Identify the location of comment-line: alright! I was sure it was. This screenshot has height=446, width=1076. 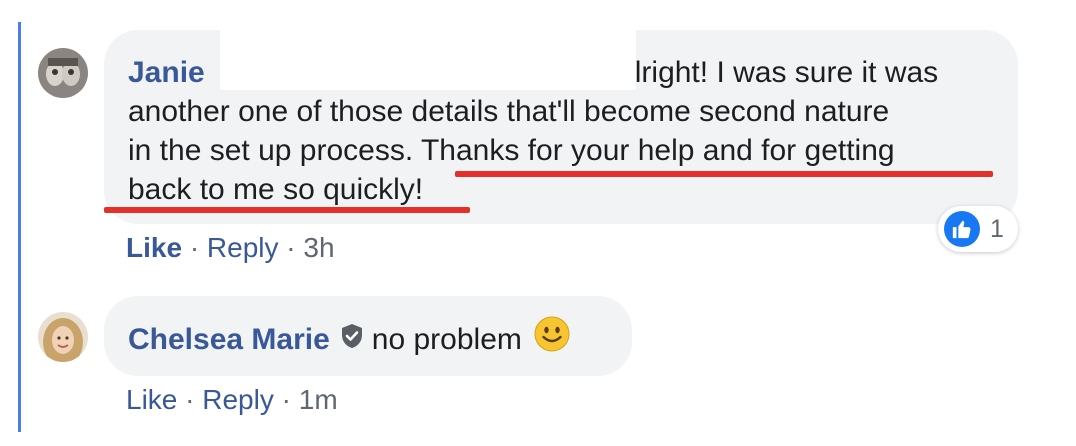
(778, 72).